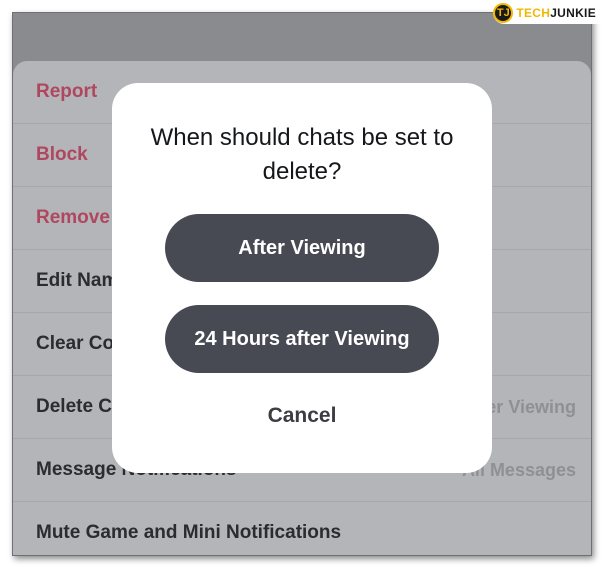 The image size is (604, 568). What do you see at coordinates (503, 13) in the screenshot?
I see `techjunkie-logo-icon: TJ` at bounding box center [503, 13].